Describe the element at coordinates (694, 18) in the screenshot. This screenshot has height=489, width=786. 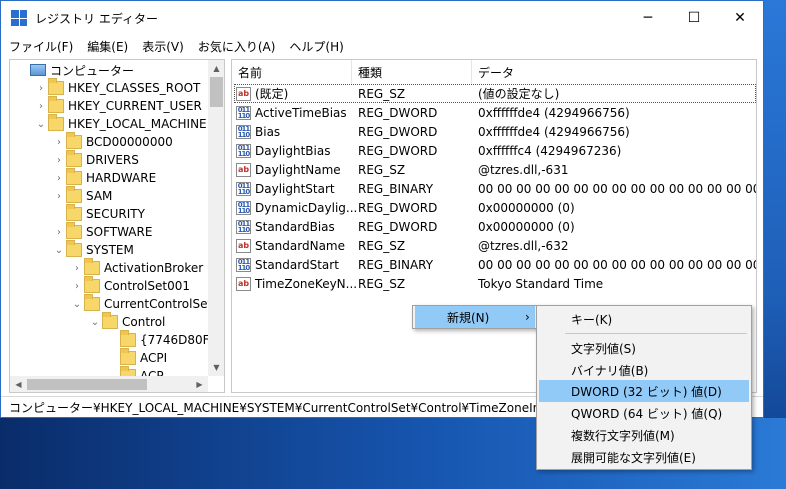
I see `maximize-button: ☐` at that location.